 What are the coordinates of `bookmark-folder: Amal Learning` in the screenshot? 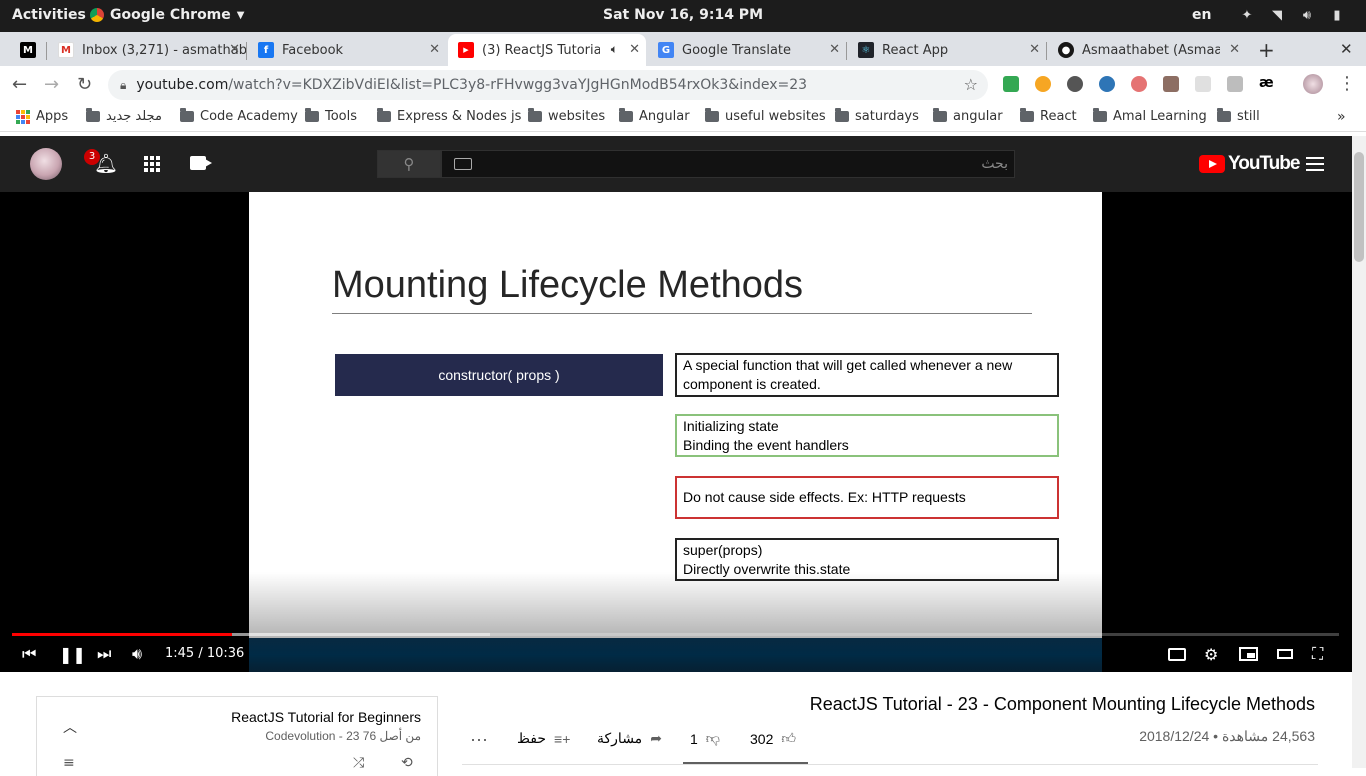 It's located at (1150, 116).